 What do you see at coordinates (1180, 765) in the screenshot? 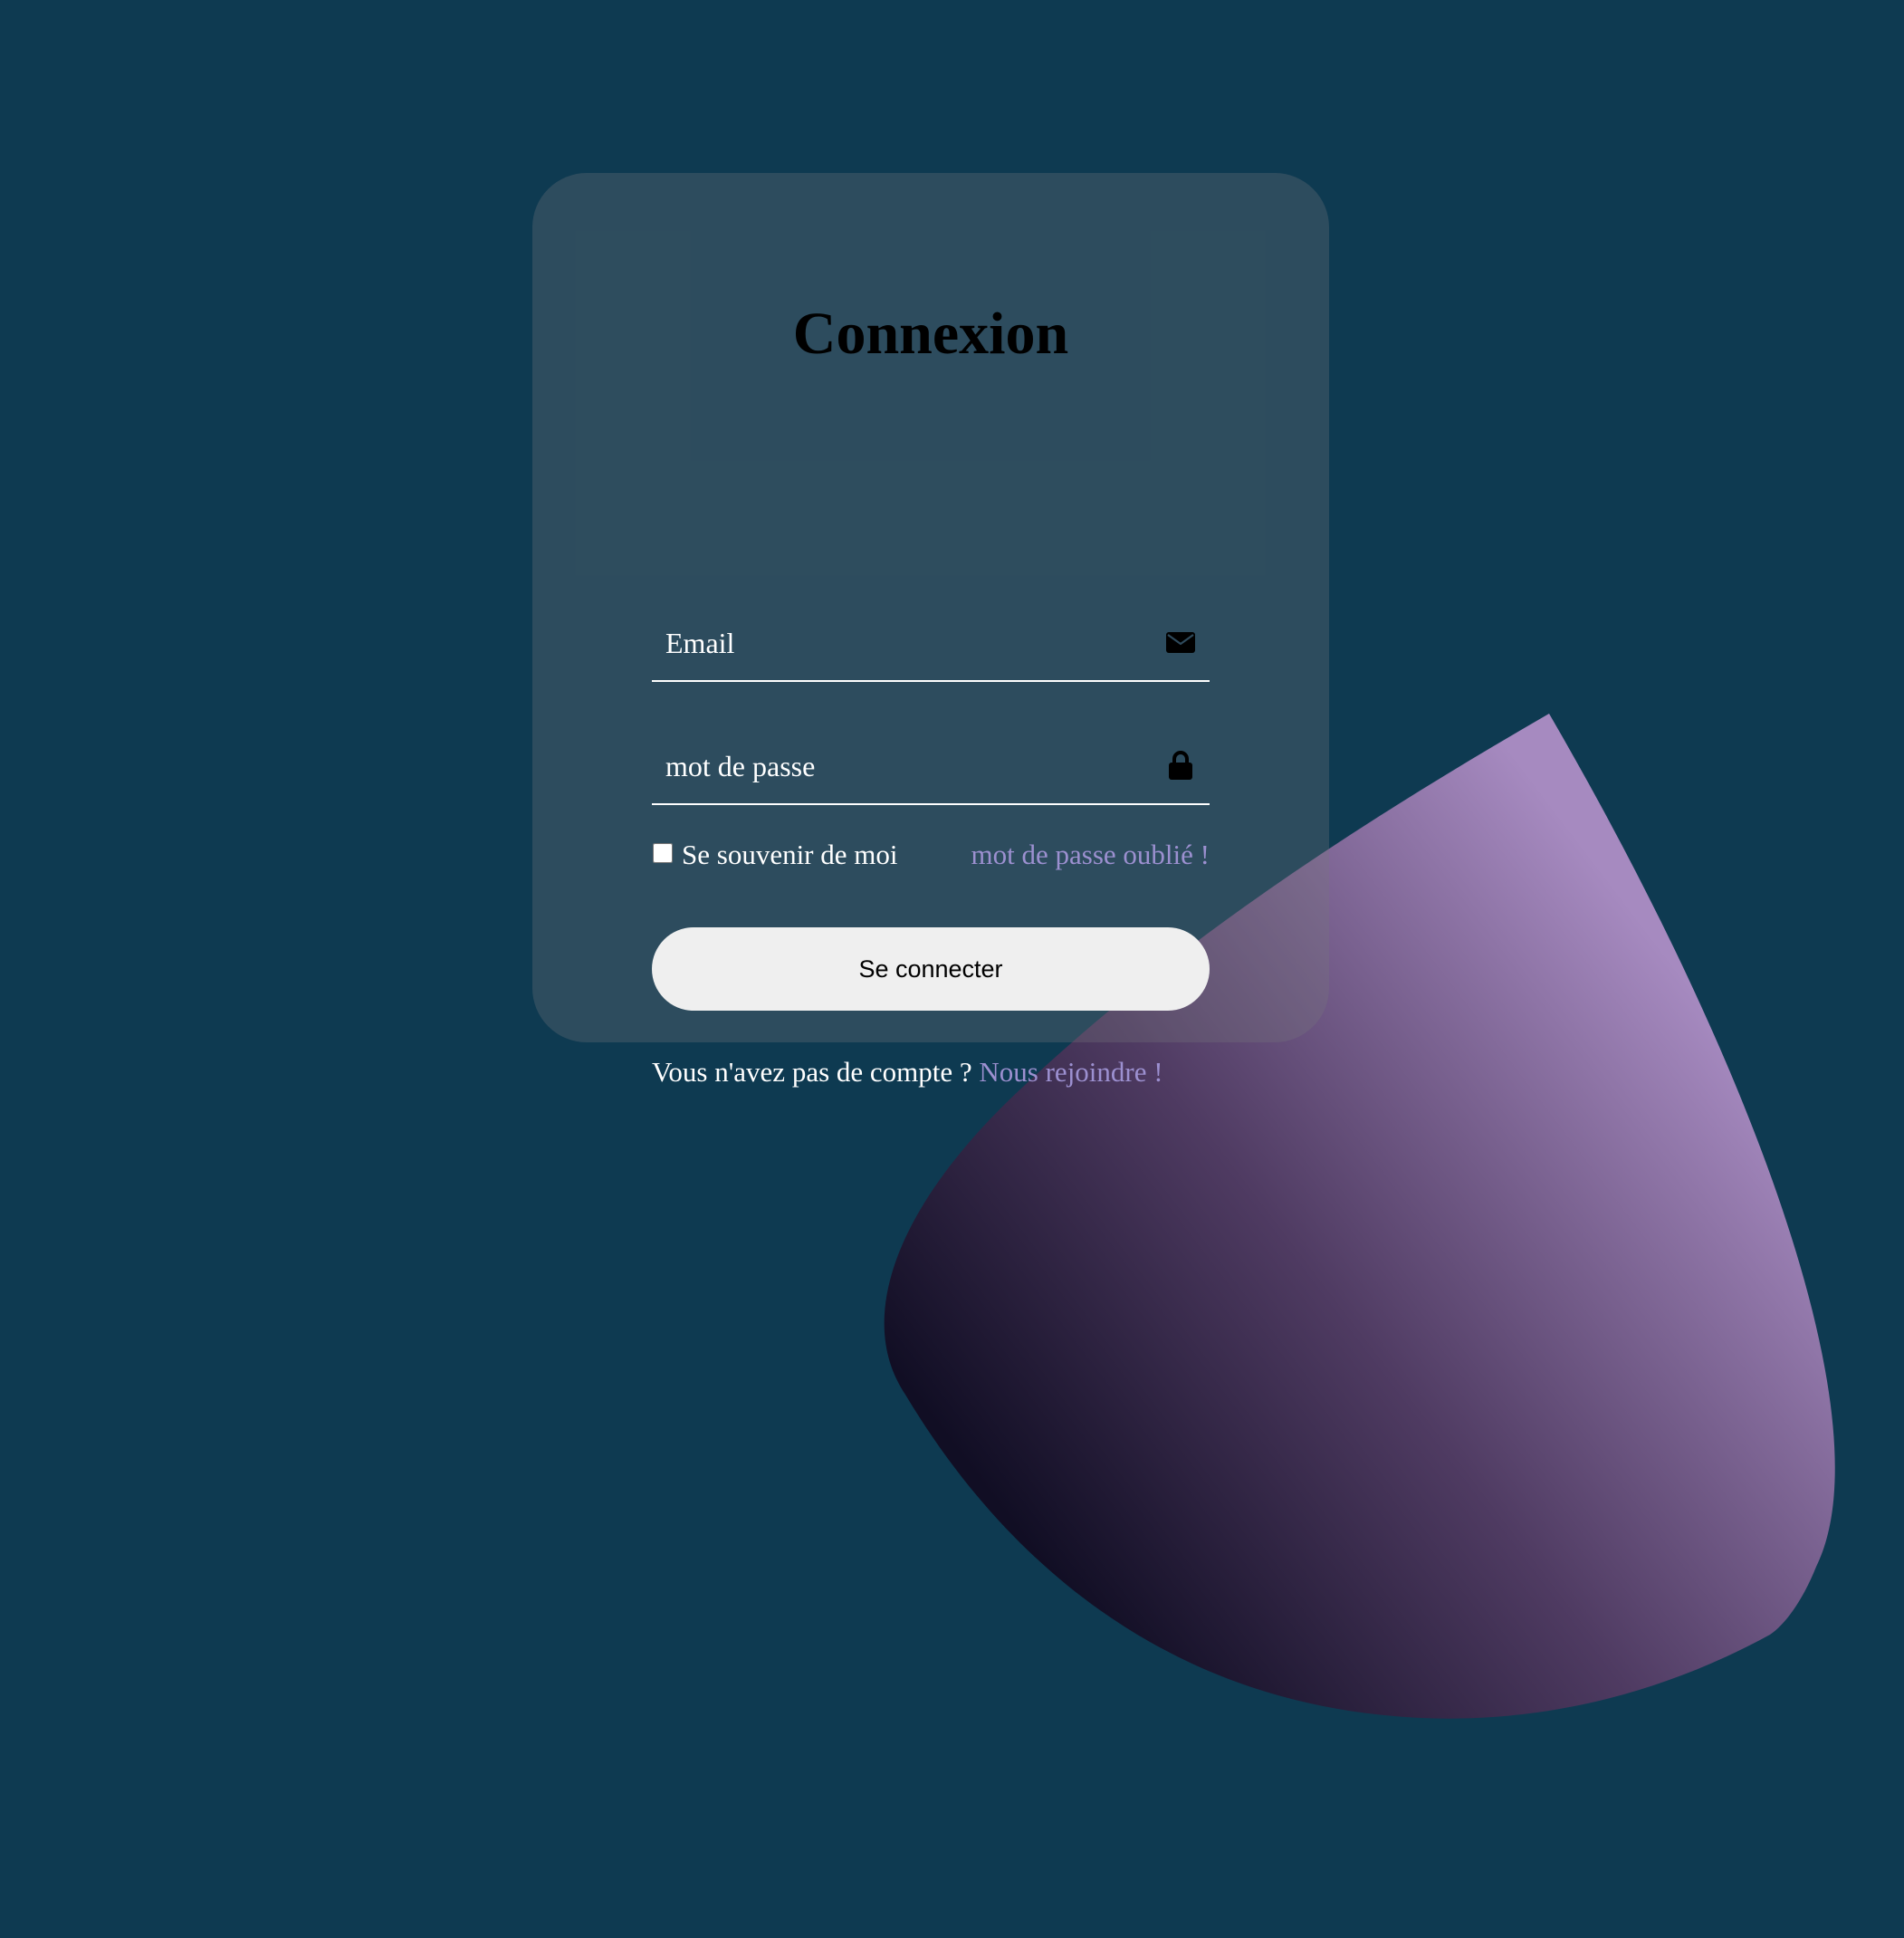
I see `lock-icon` at bounding box center [1180, 765].